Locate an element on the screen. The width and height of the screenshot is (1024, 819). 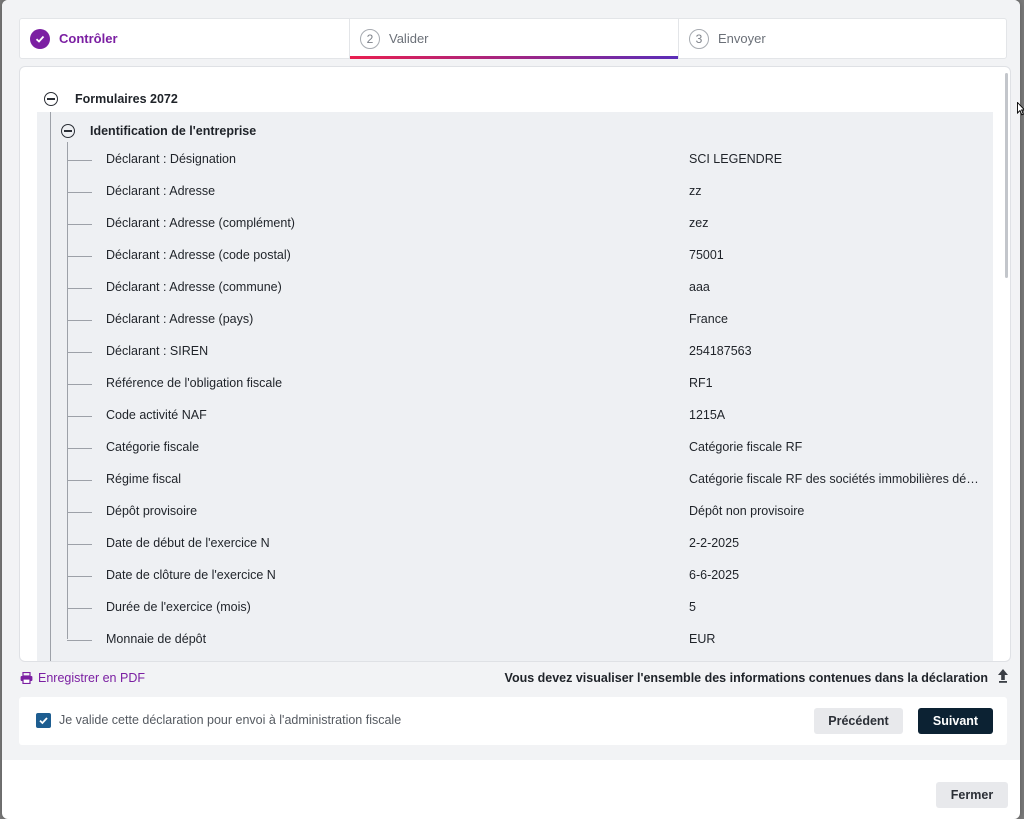
step-envoyer: 3 Envoyer is located at coordinates (842, 38).